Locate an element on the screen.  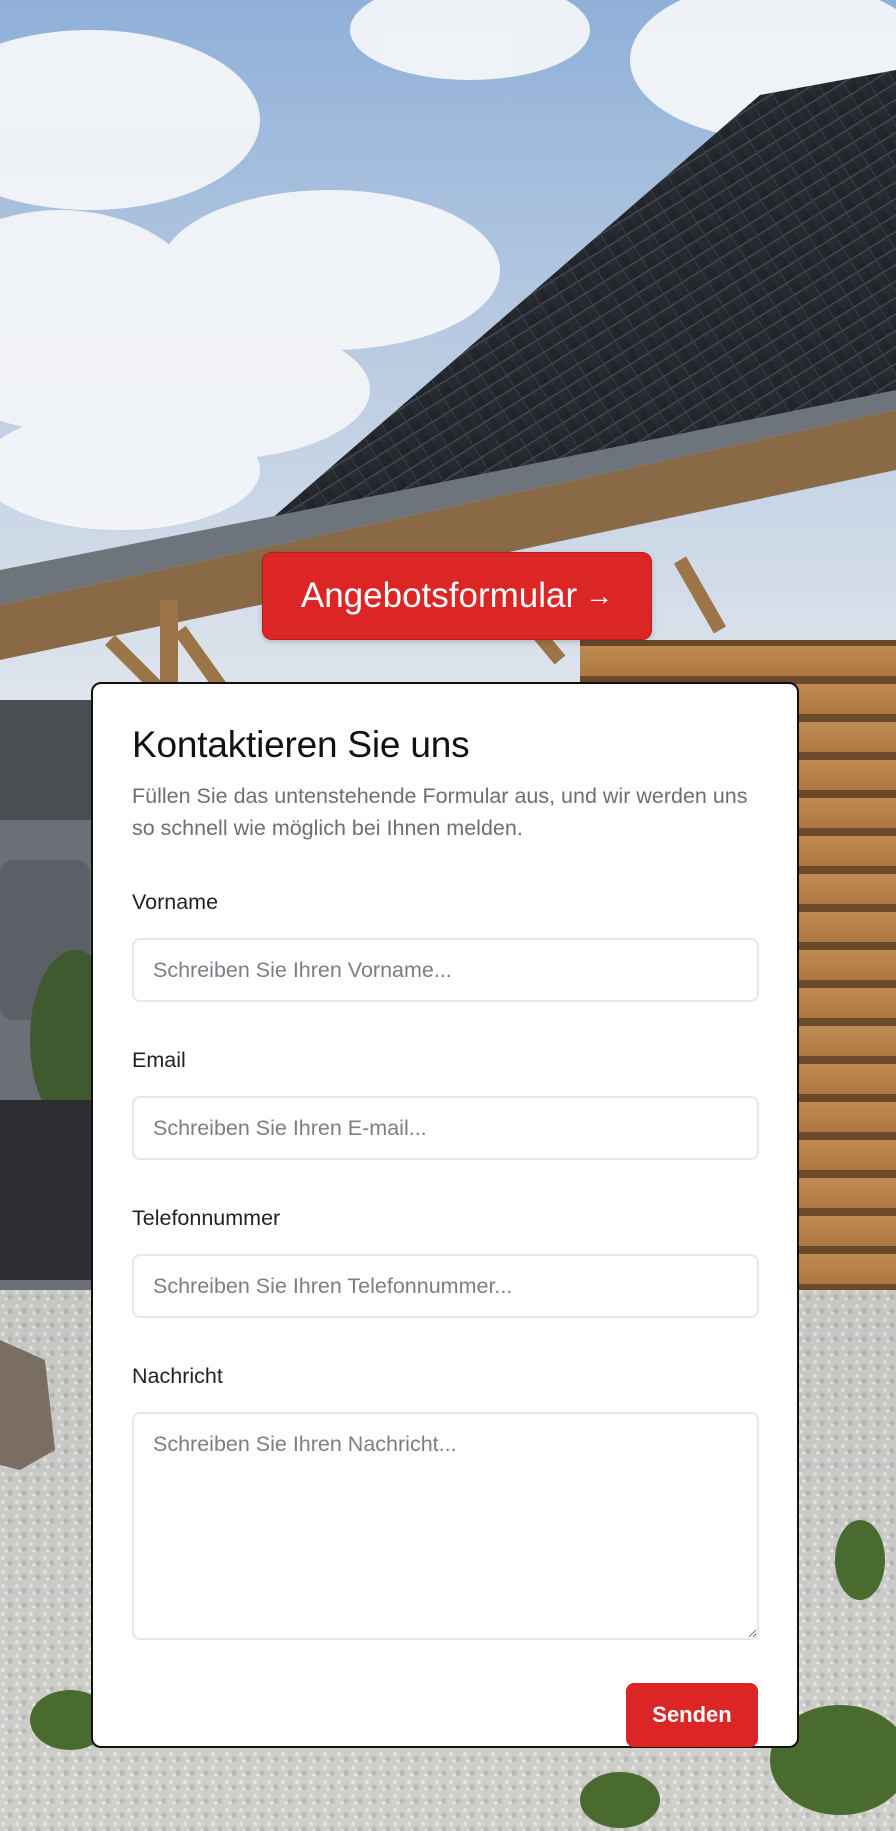
email-label: Email is located at coordinates (159, 1060).